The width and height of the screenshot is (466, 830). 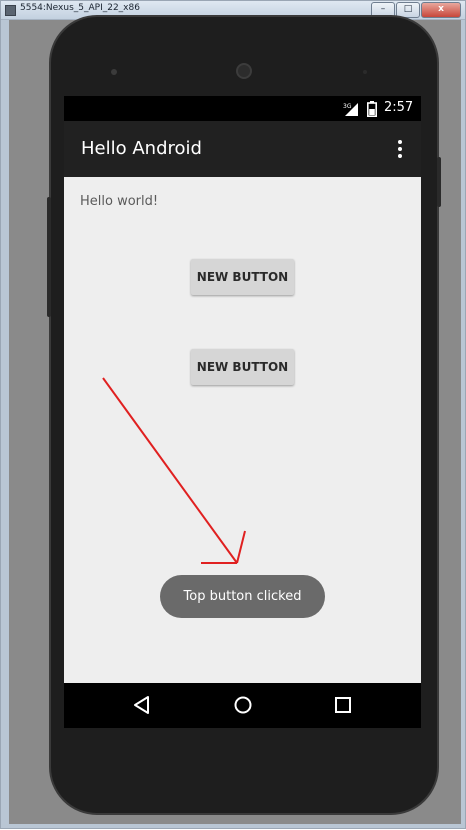 What do you see at coordinates (343, 705) in the screenshot?
I see `recents-square-icon` at bounding box center [343, 705].